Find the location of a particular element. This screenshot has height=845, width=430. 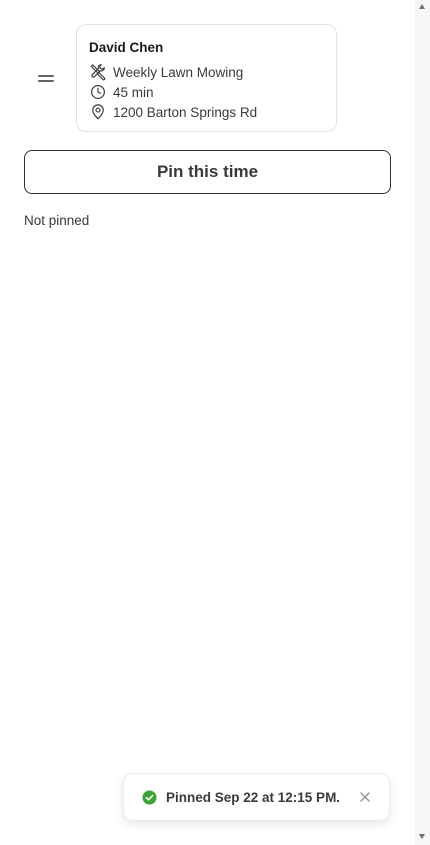

customer-name: David Chen is located at coordinates (126, 47).